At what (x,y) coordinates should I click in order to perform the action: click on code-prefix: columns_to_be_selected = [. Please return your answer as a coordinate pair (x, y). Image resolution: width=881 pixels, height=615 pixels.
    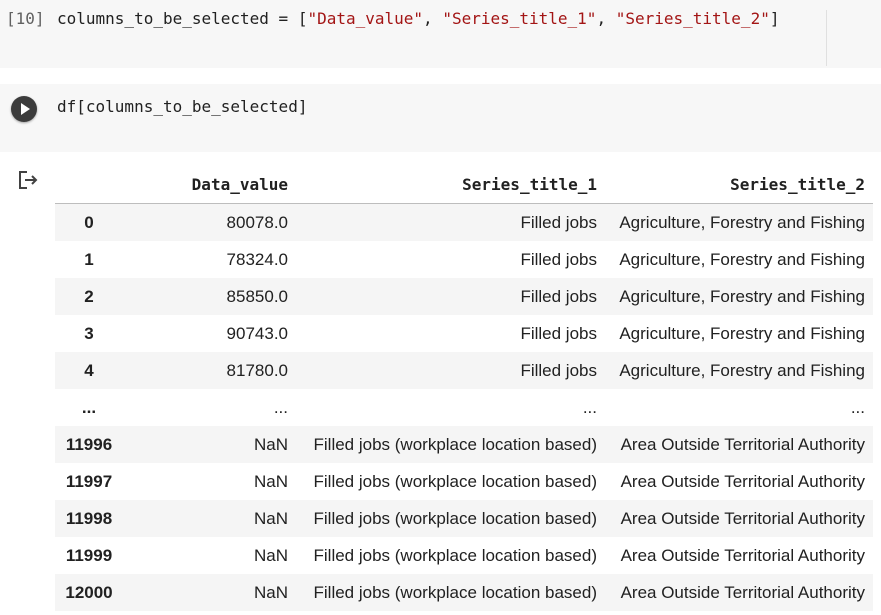
    Looking at the image, I should click on (182, 18).